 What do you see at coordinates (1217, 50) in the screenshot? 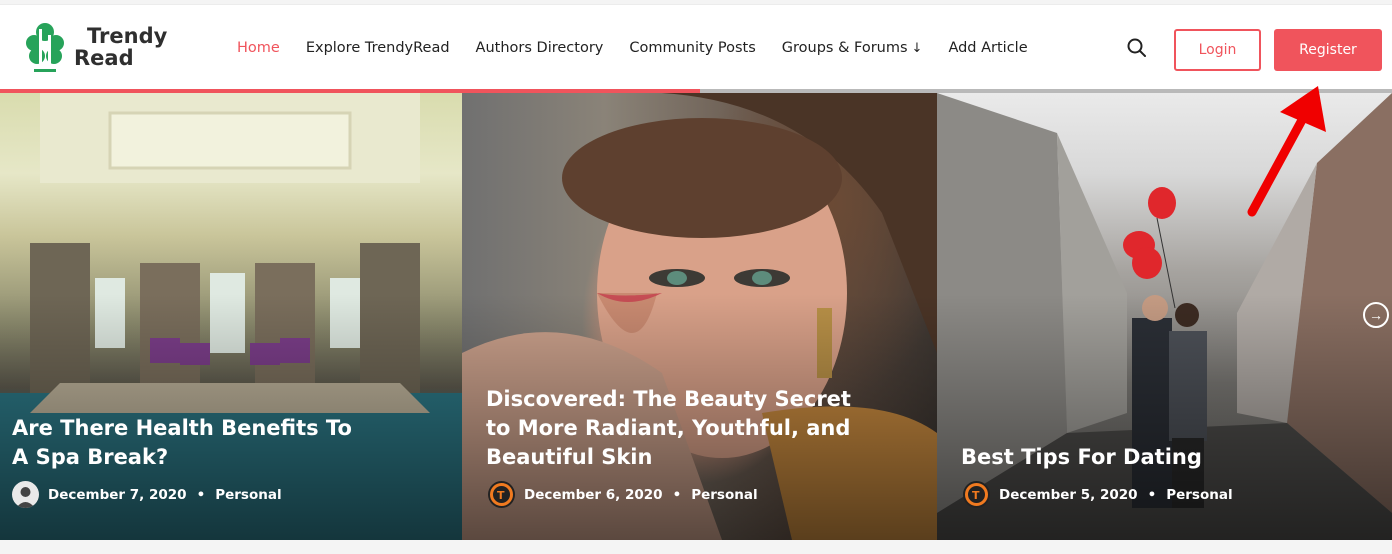
I see `login-button: Login` at bounding box center [1217, 50].